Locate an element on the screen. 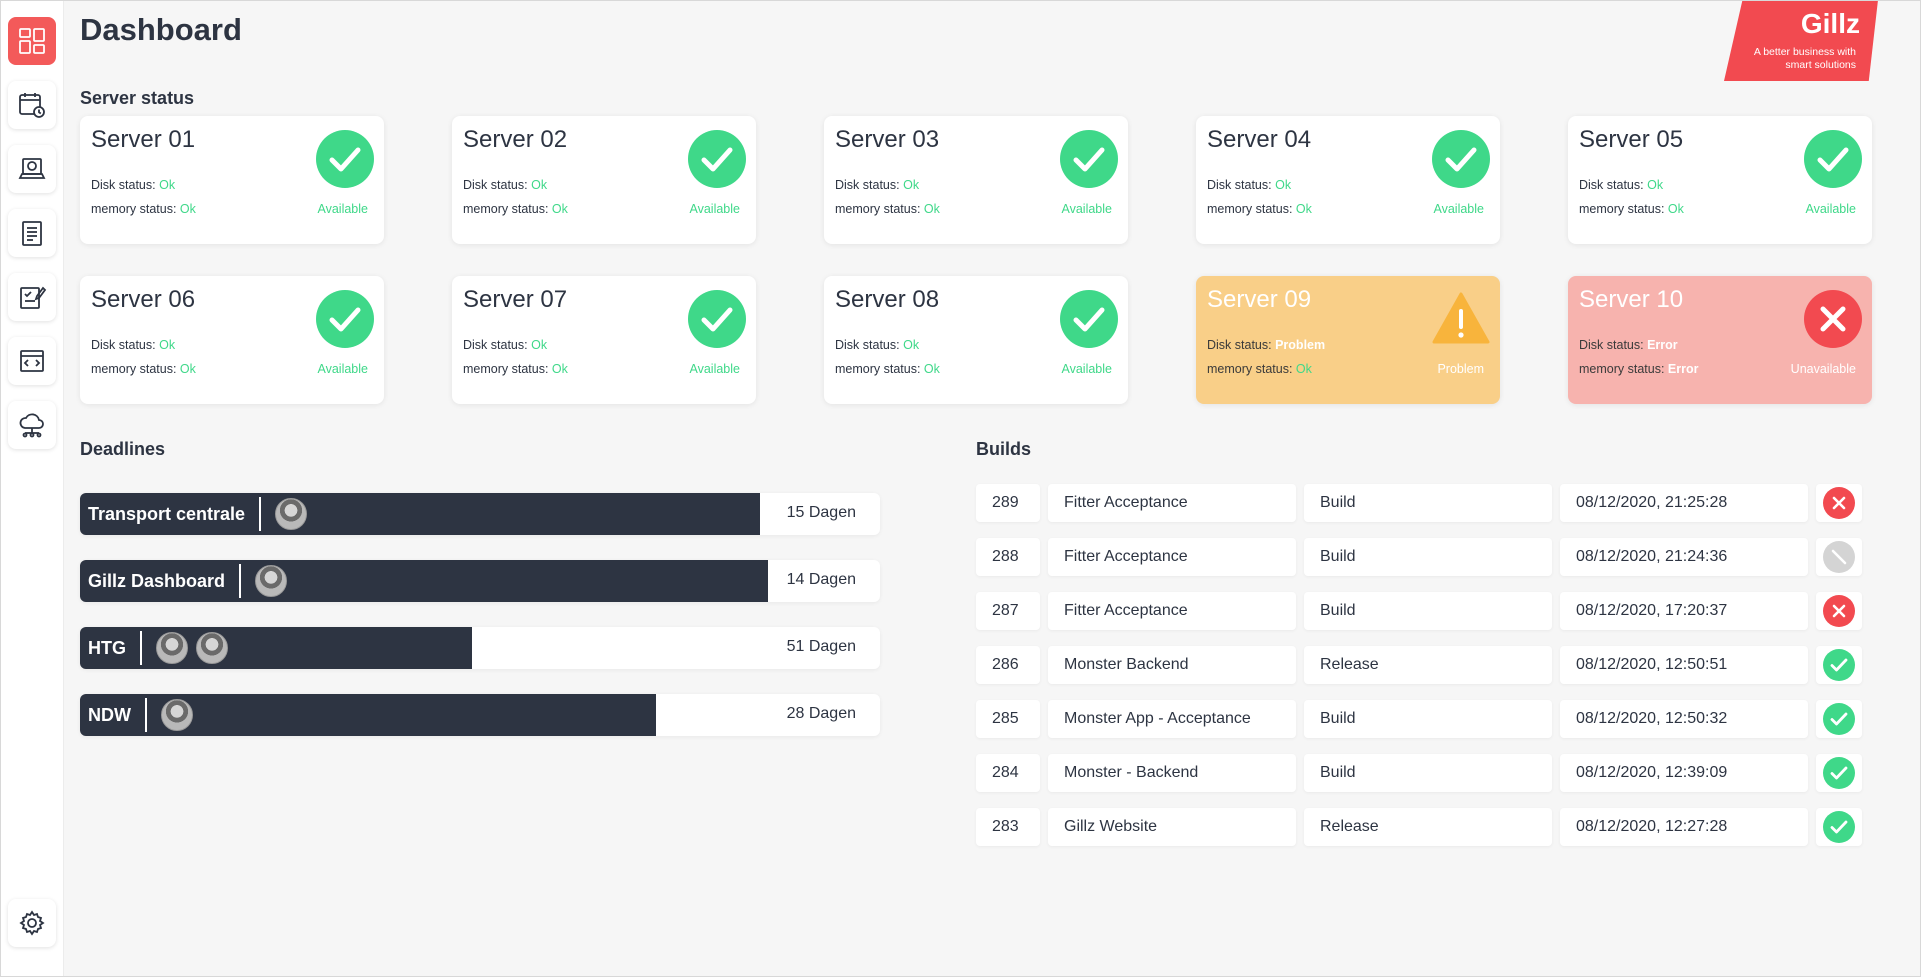 This screenshot has width=1921, height=977. nav-checklist-button is located at coordinates (32, 297).